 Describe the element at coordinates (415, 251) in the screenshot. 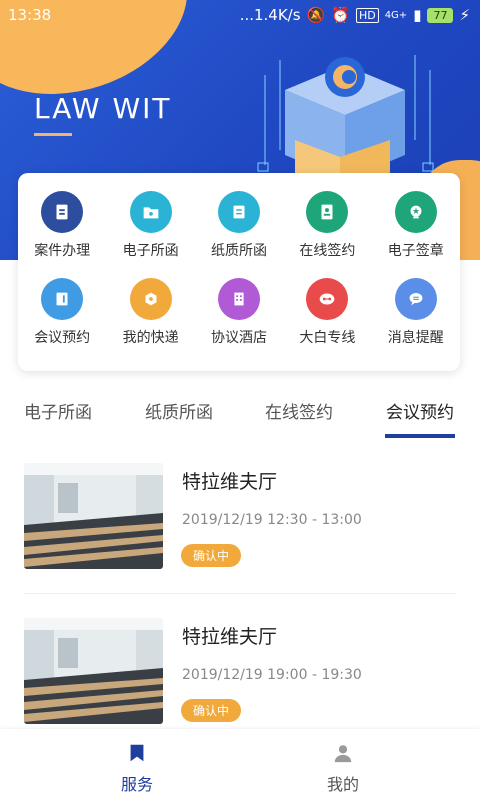

I see `service-label: 电子签章` at that location.